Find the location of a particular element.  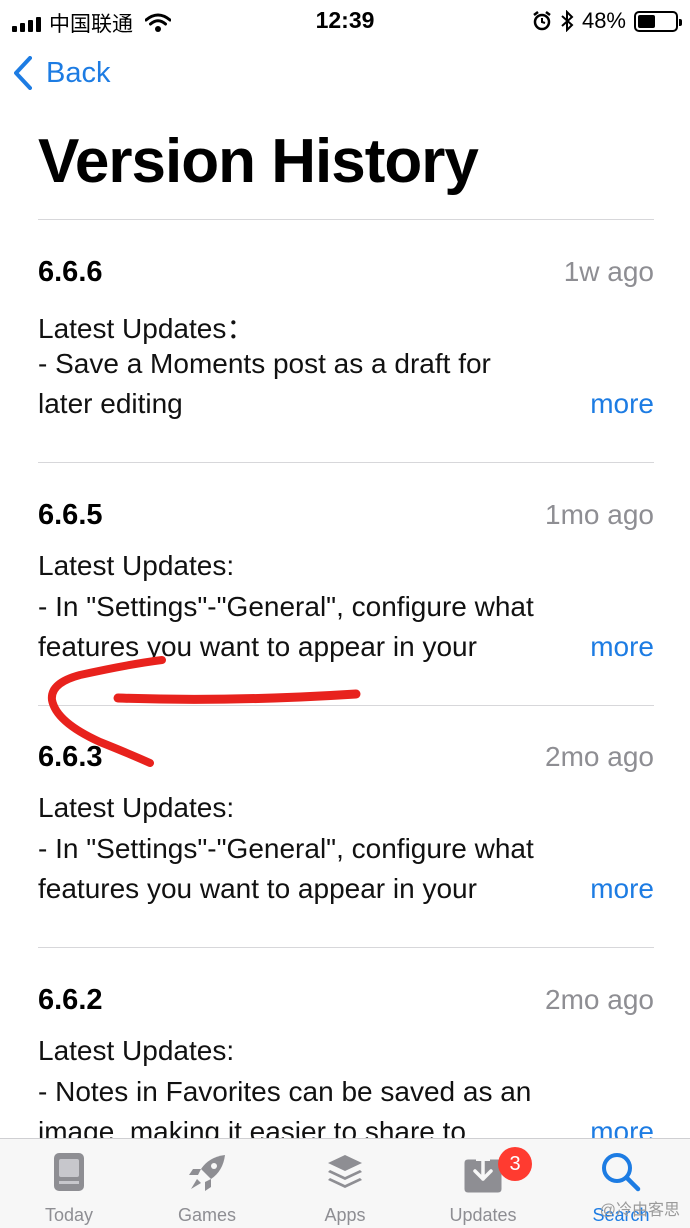

version-number: 6.6.5 is located at coordinates (70, 515).